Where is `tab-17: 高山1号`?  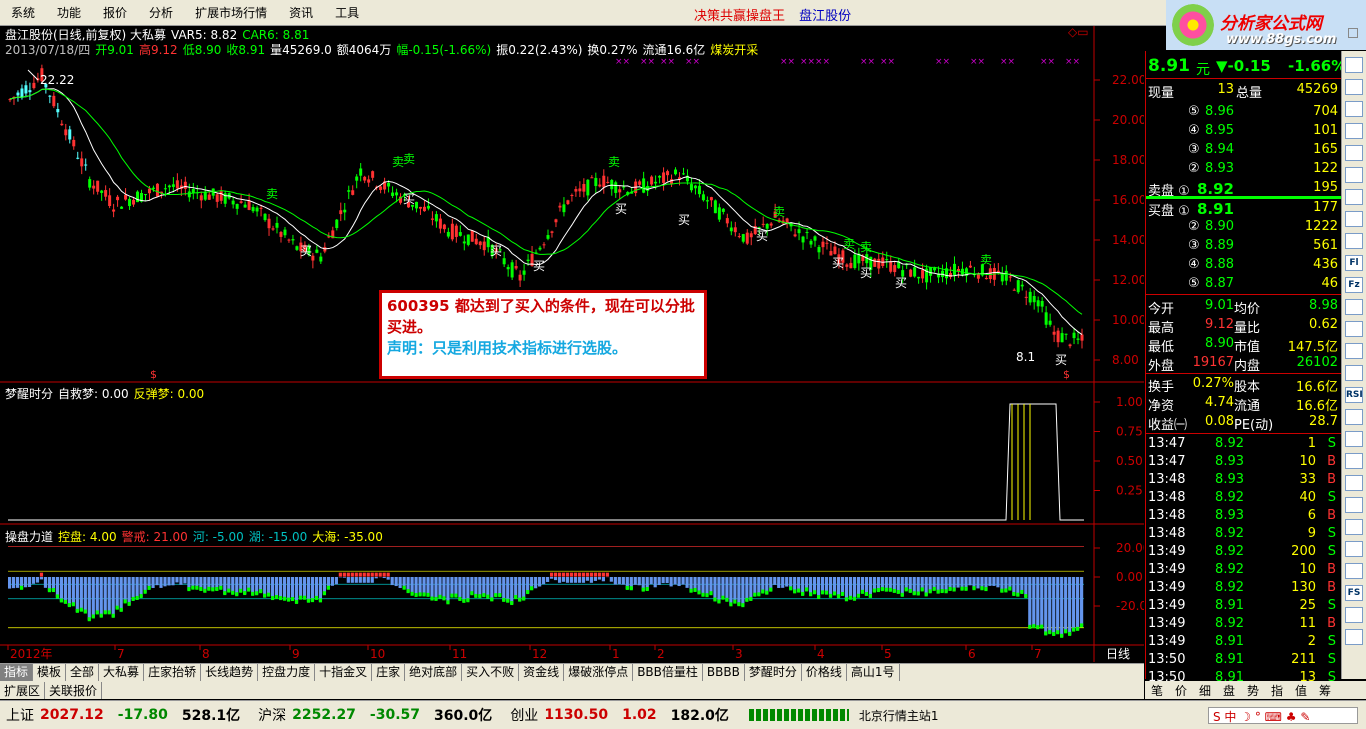 tab-17: 高山1号 is located at coordinates (873, 672).